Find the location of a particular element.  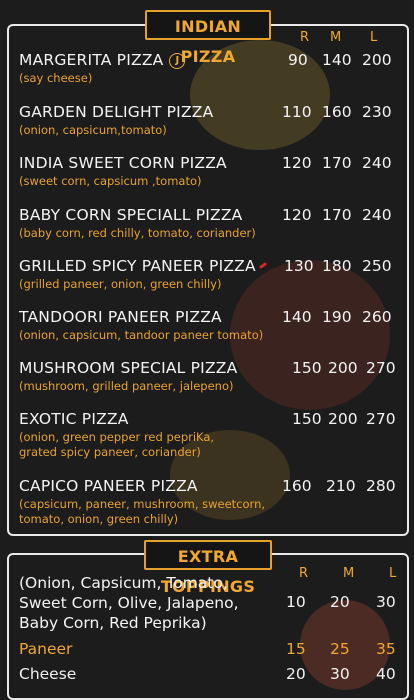

price-l: 35 is located at coordinates (386, 649).